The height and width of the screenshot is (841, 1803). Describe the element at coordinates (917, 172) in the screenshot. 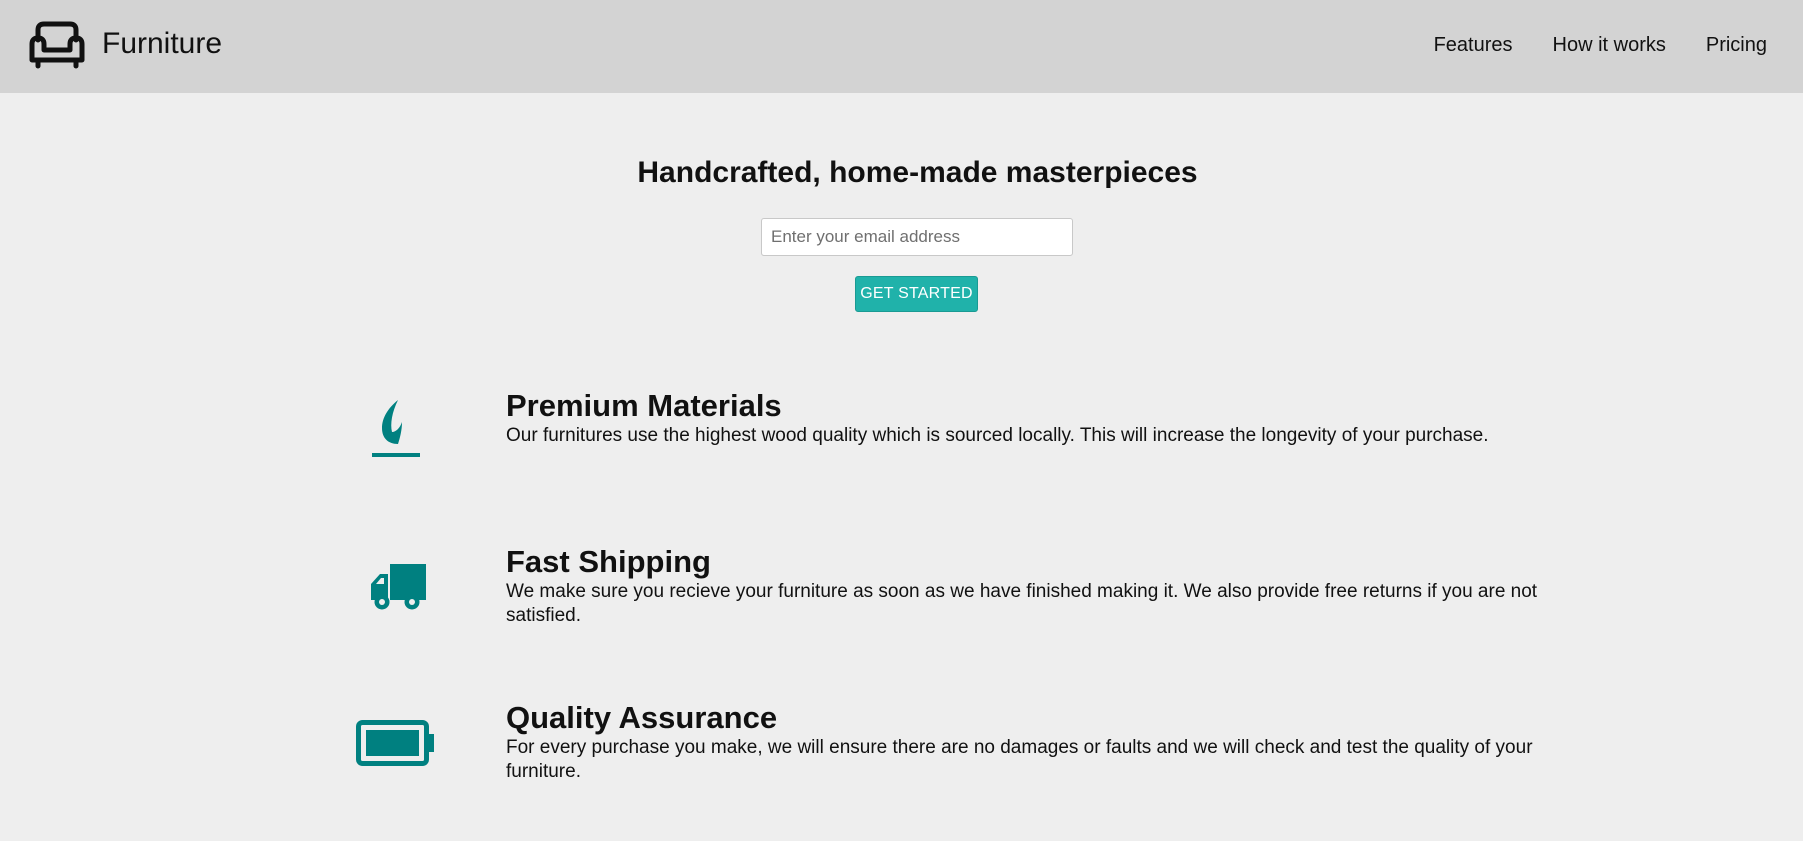

I see `hero-title: Handcrafted, home-made masterpieces` at that location.